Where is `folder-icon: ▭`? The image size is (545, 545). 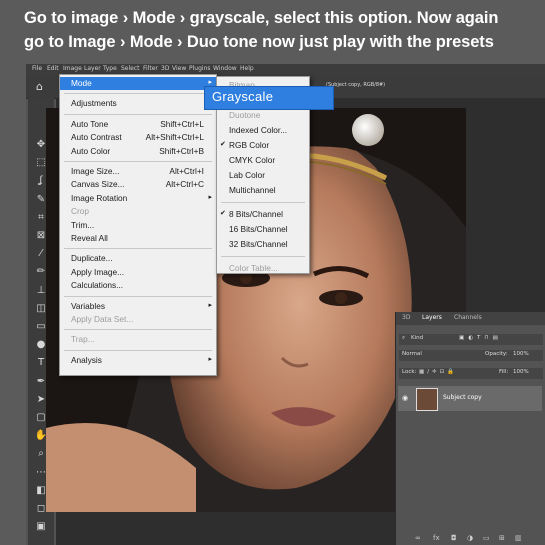 folder-icon: ▭ is located at coordinates (486, 538).